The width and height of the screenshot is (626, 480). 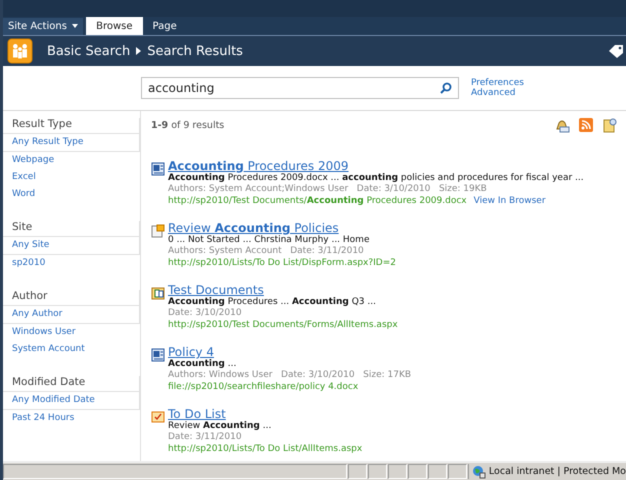 What do you see at coordinates (71, 177) in the screenshot?
I see `refiner-item: Excel` at bounding box center [71, 177].